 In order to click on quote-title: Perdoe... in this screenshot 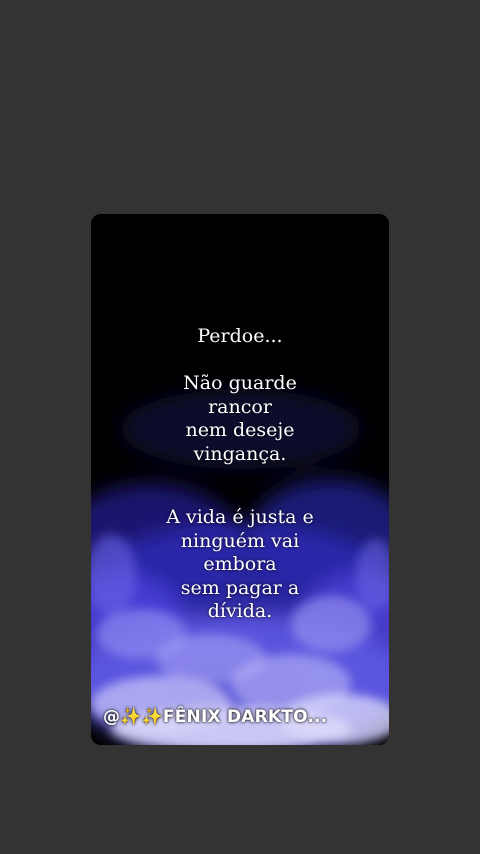, I will do `click(240, 336)`.